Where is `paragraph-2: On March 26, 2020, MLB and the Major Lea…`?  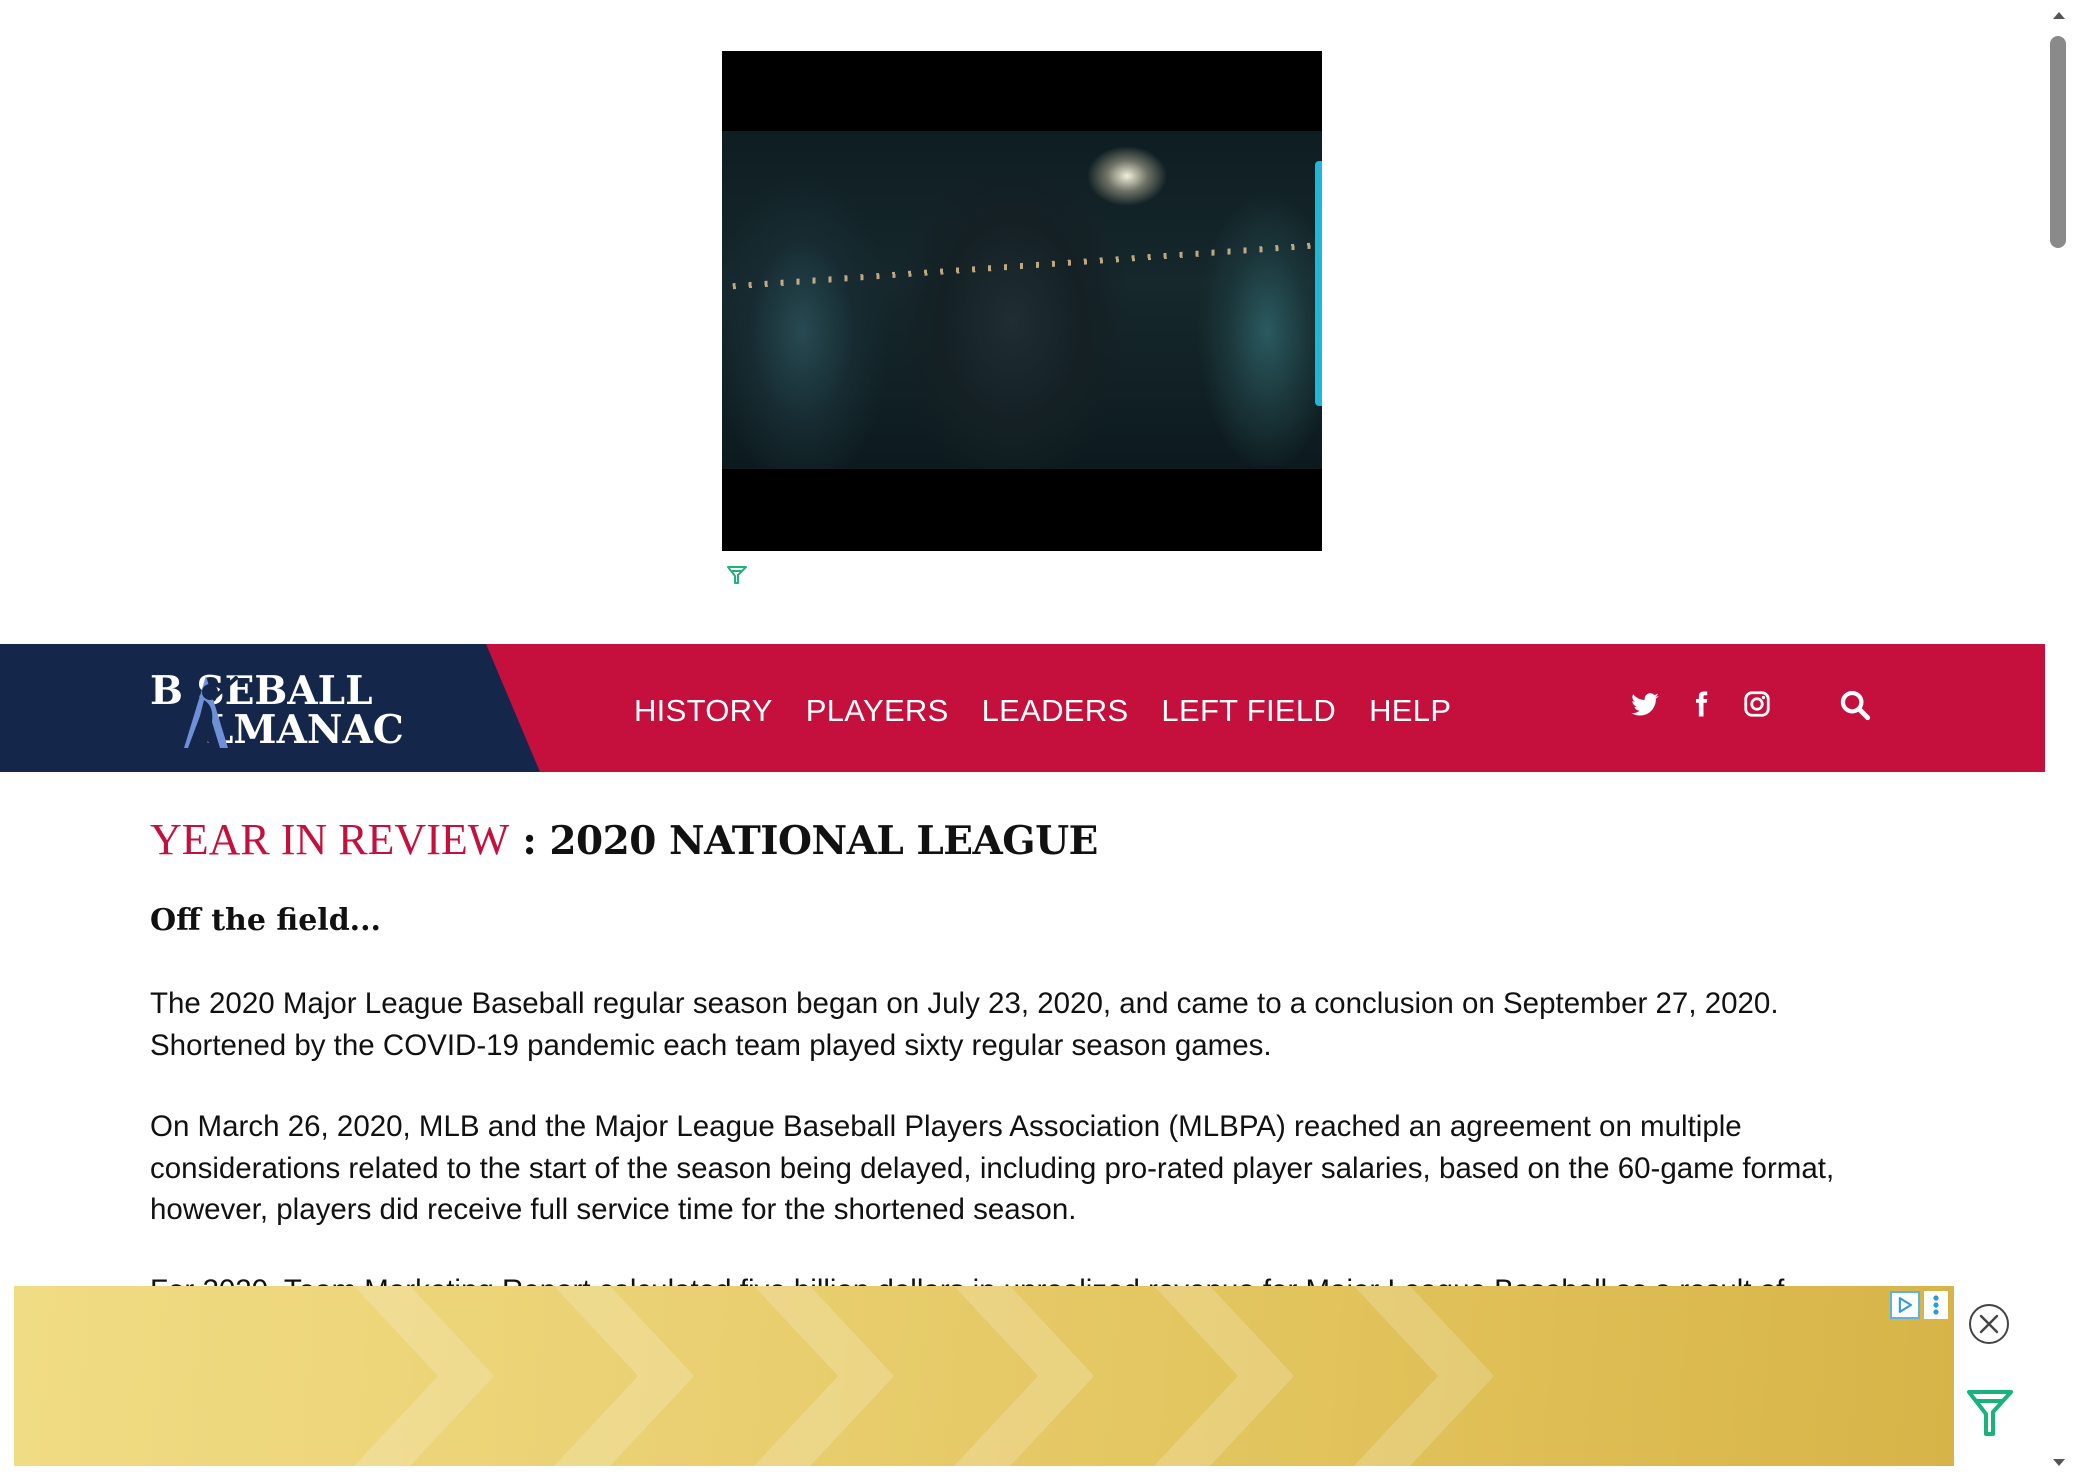 paragraph-2: On March 26, 2020, MLB and the Major Lea… is located at coordinates (992, 1168).